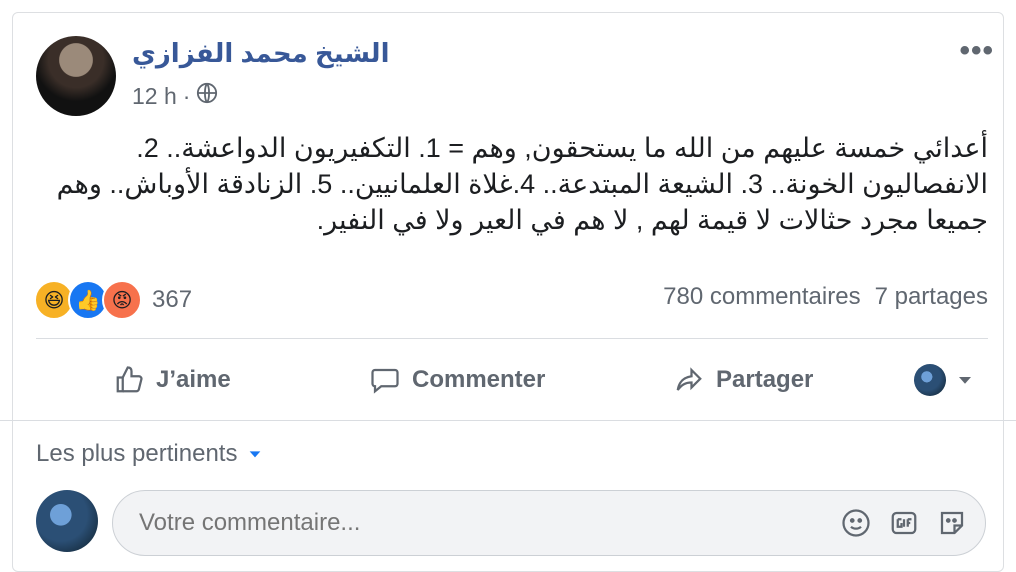 The width and height of the screenshot is (1016, 572). I want to click on engagement-stats: 780 commentaires 7 partages, so click(825, 297).